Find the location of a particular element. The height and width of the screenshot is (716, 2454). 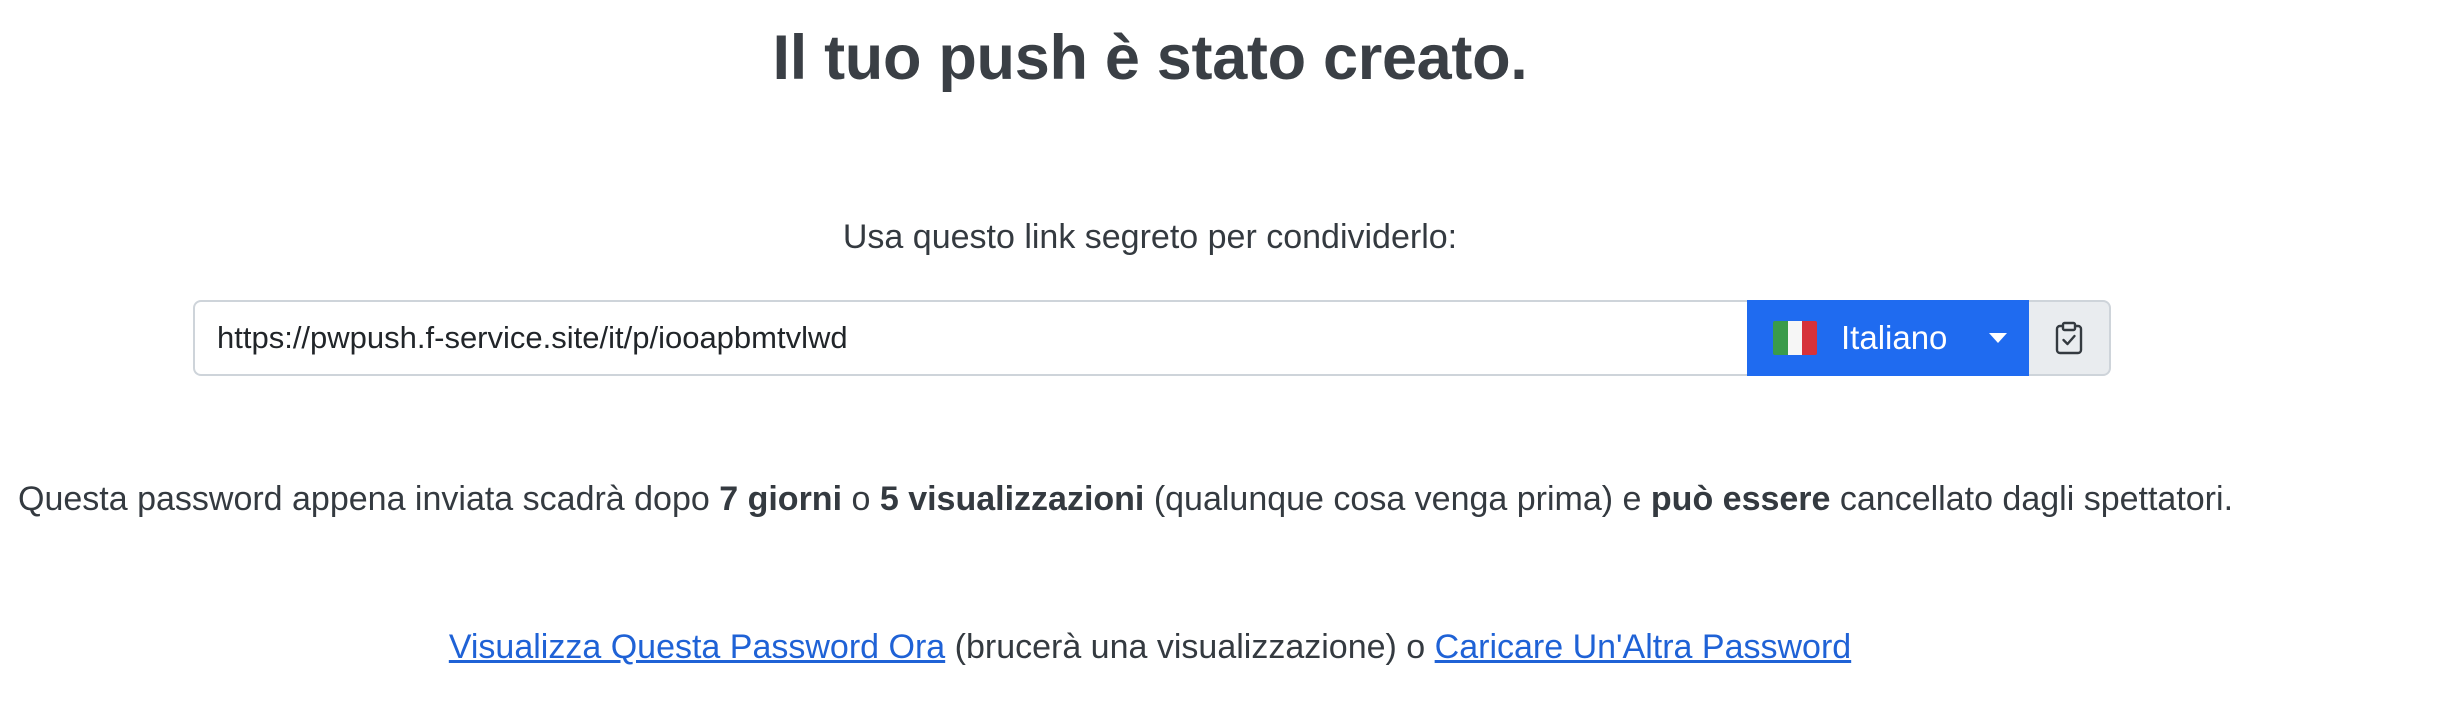

expiration-text-3: (qualunque cosa venga prima) e is located at coordinates (1397, 499).